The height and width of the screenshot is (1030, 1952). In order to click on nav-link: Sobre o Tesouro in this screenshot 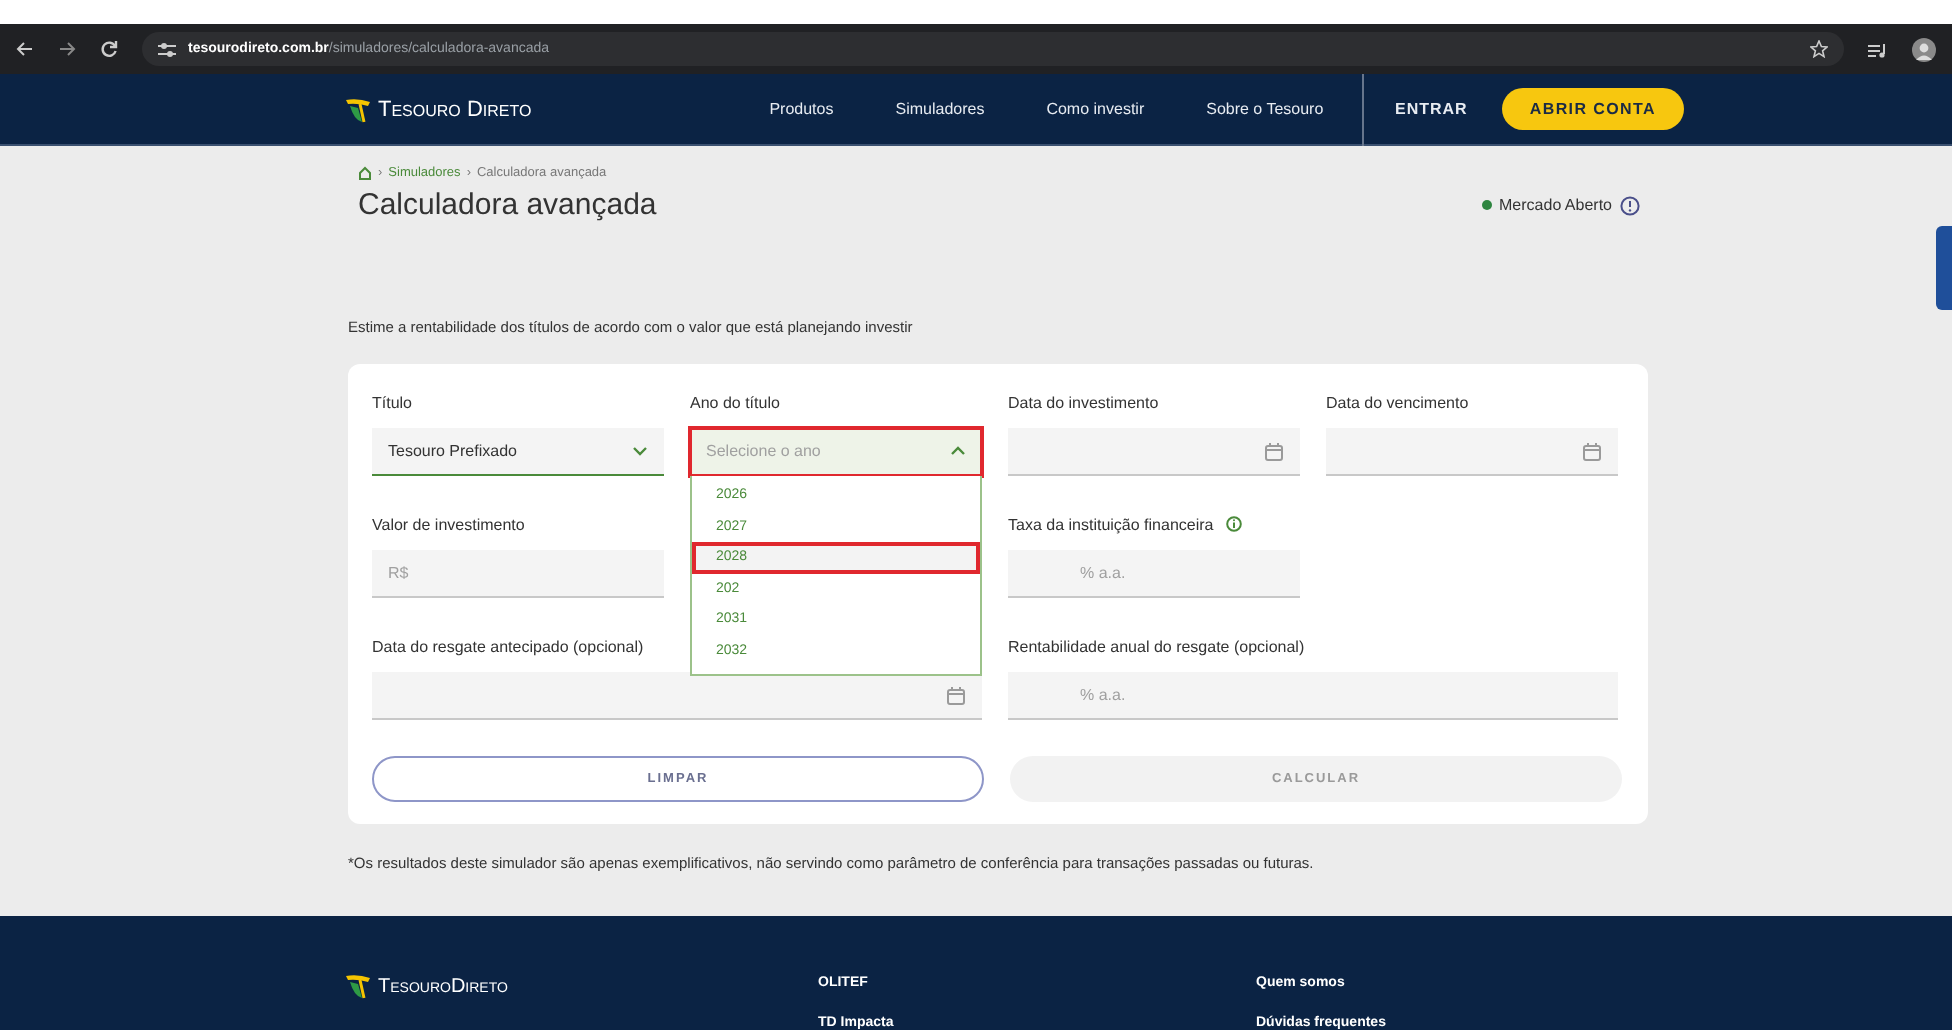, I will do `click(1265, 109)`.